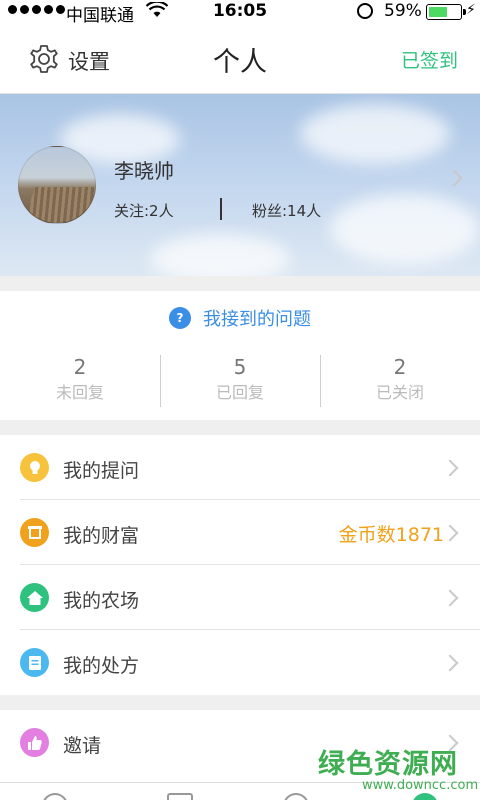 This screenshot has width=480, height=800. Describe the element at coordinates (388, 764) in the screenshot. I see `watermark-title: 绿色资源网` at that location.